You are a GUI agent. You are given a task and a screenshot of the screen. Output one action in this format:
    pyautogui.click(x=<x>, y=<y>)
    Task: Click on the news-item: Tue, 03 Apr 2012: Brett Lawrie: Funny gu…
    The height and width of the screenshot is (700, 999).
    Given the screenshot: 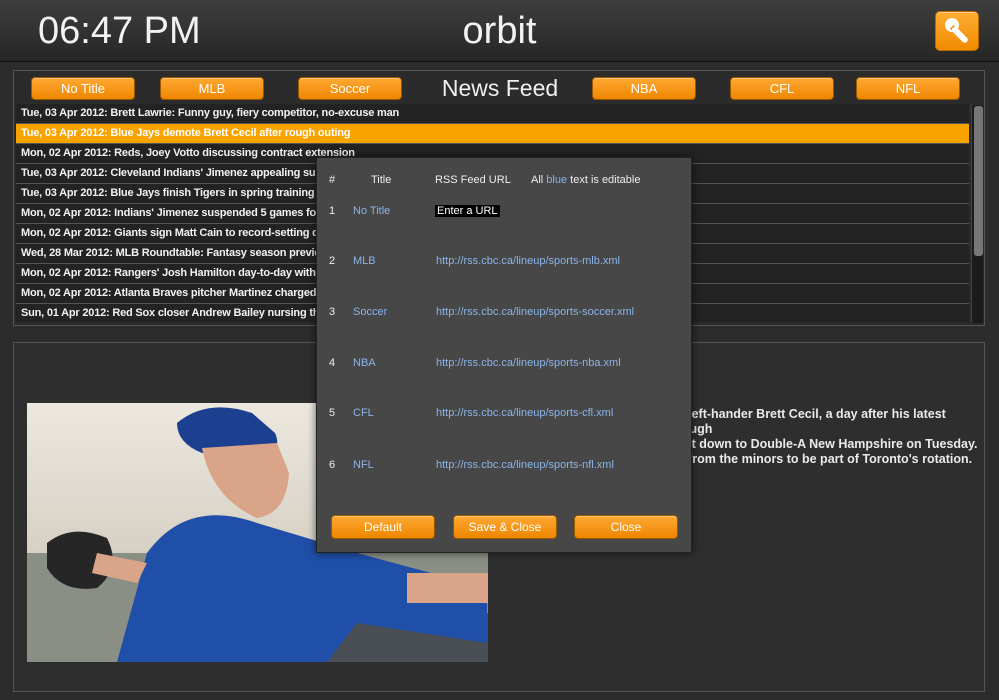 What is the action you would take?
    pyautogui.click(x=492, y=114)
    